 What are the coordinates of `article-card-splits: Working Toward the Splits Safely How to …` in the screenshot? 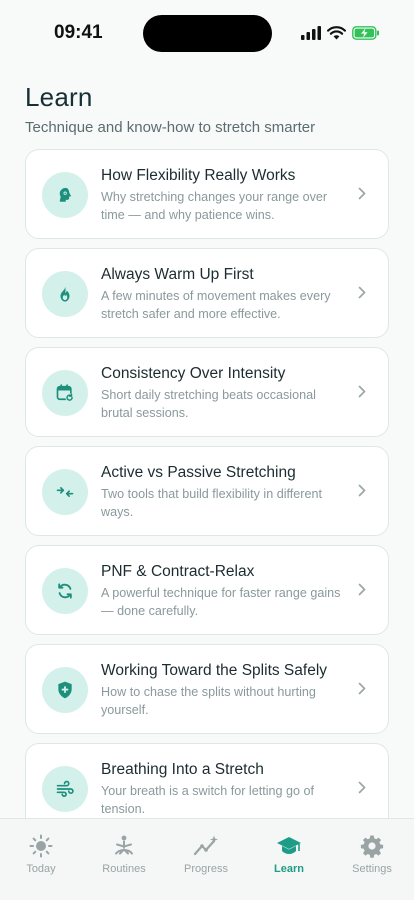 It's located at (207, 689).